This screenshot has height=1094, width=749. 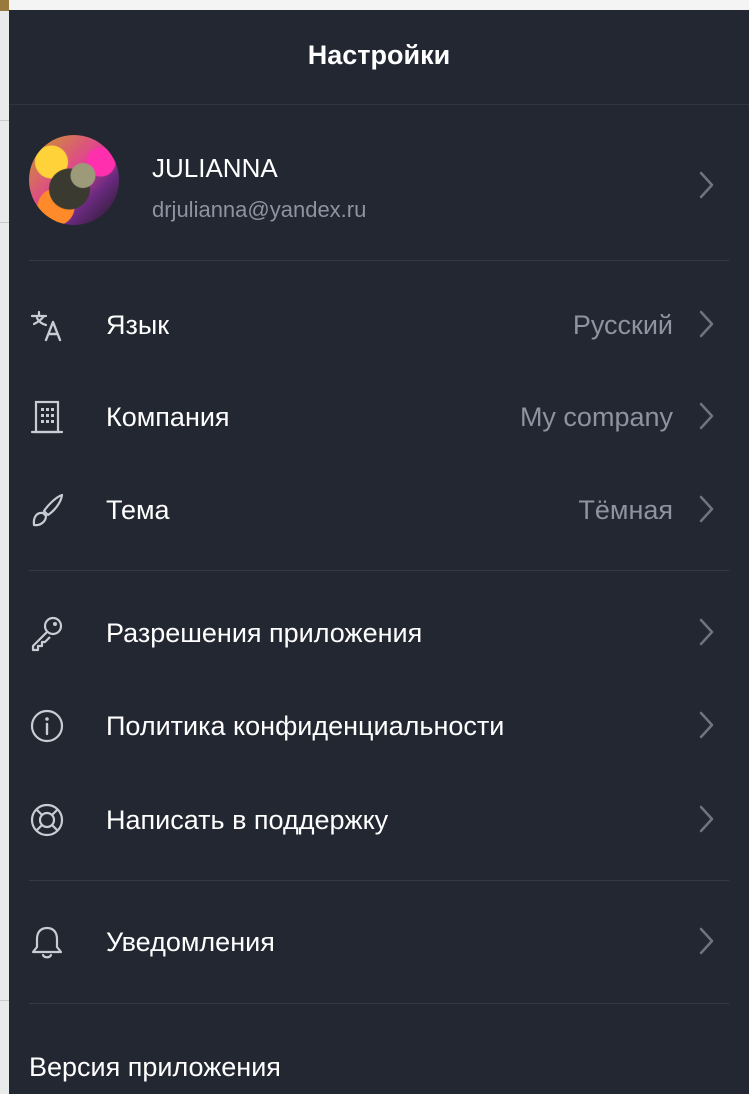 What do you see at coordinates (259, 209) in the screenshot?
I see `profile-email: drjulianna@yandex.ru` at bounding box center [259, 209].